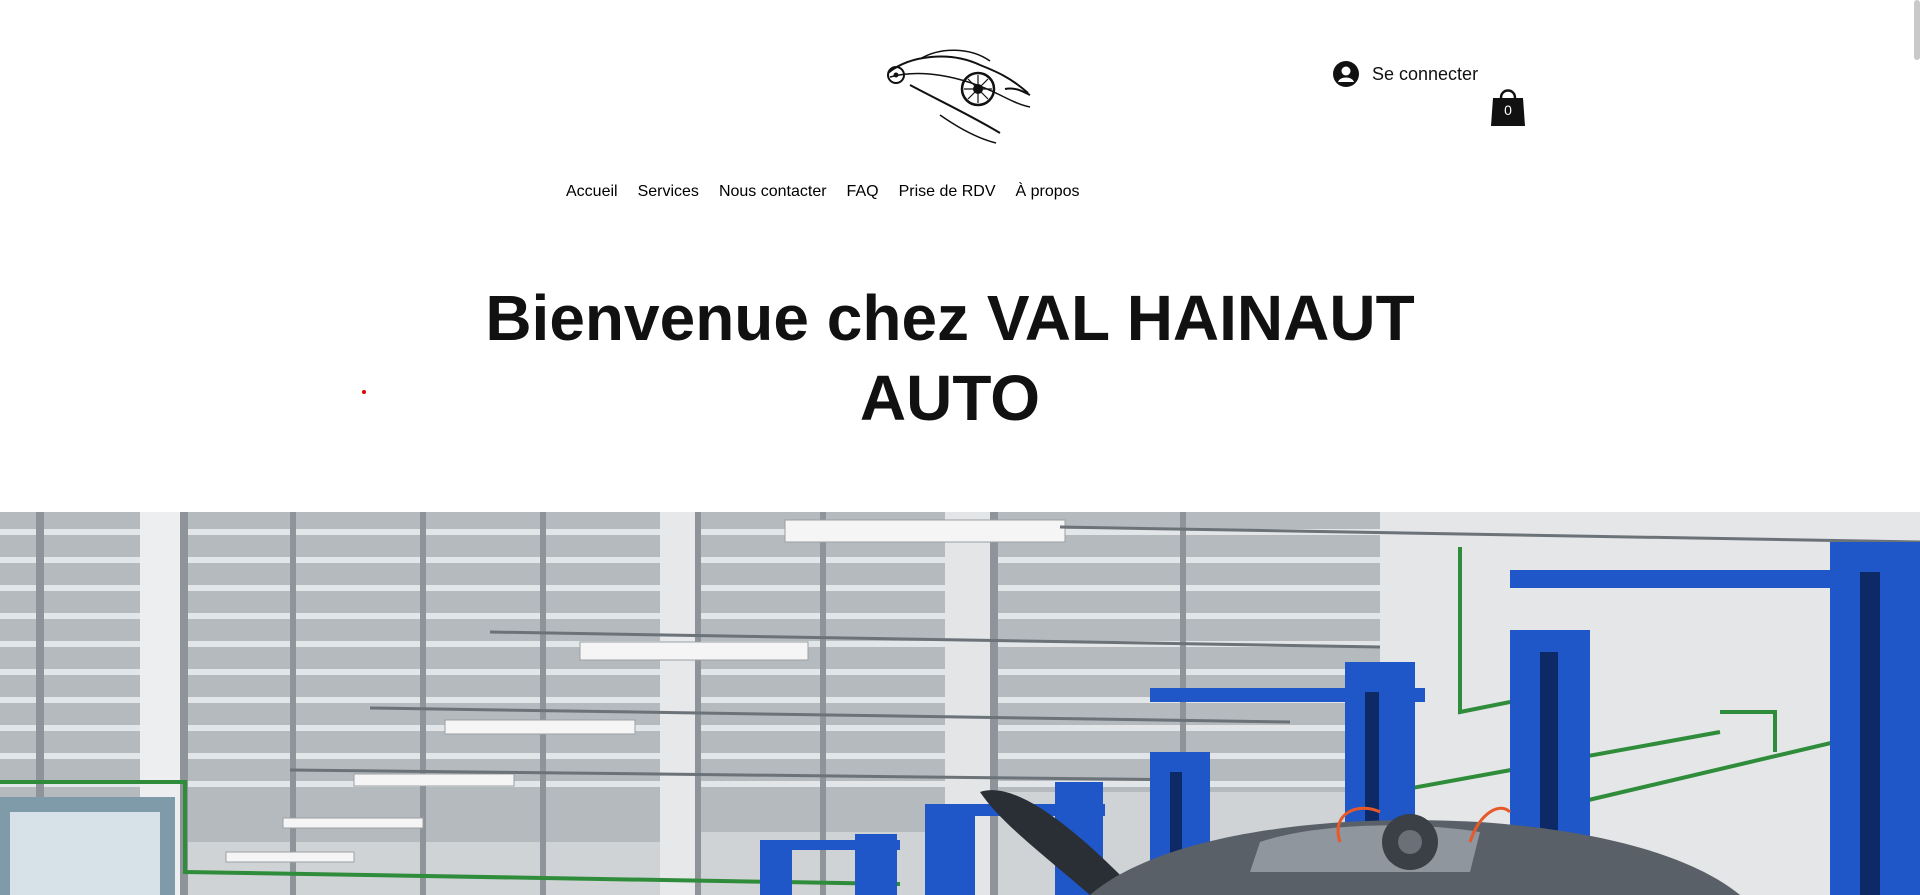  What do you see at coordinates (1508, 110) in the screenshot?
I see `cart-count: 0` at bounding box center [1508, 110].